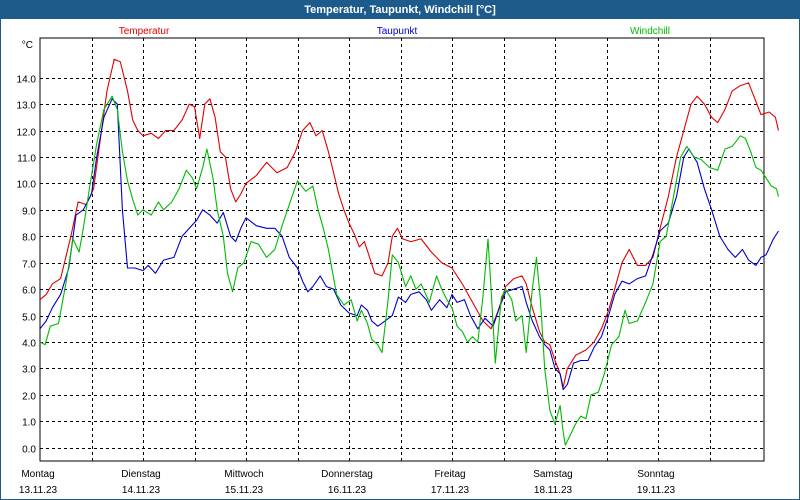 The image size is (800, 500). I want to click on y-tick-label: 11.0, so click(26, 159).